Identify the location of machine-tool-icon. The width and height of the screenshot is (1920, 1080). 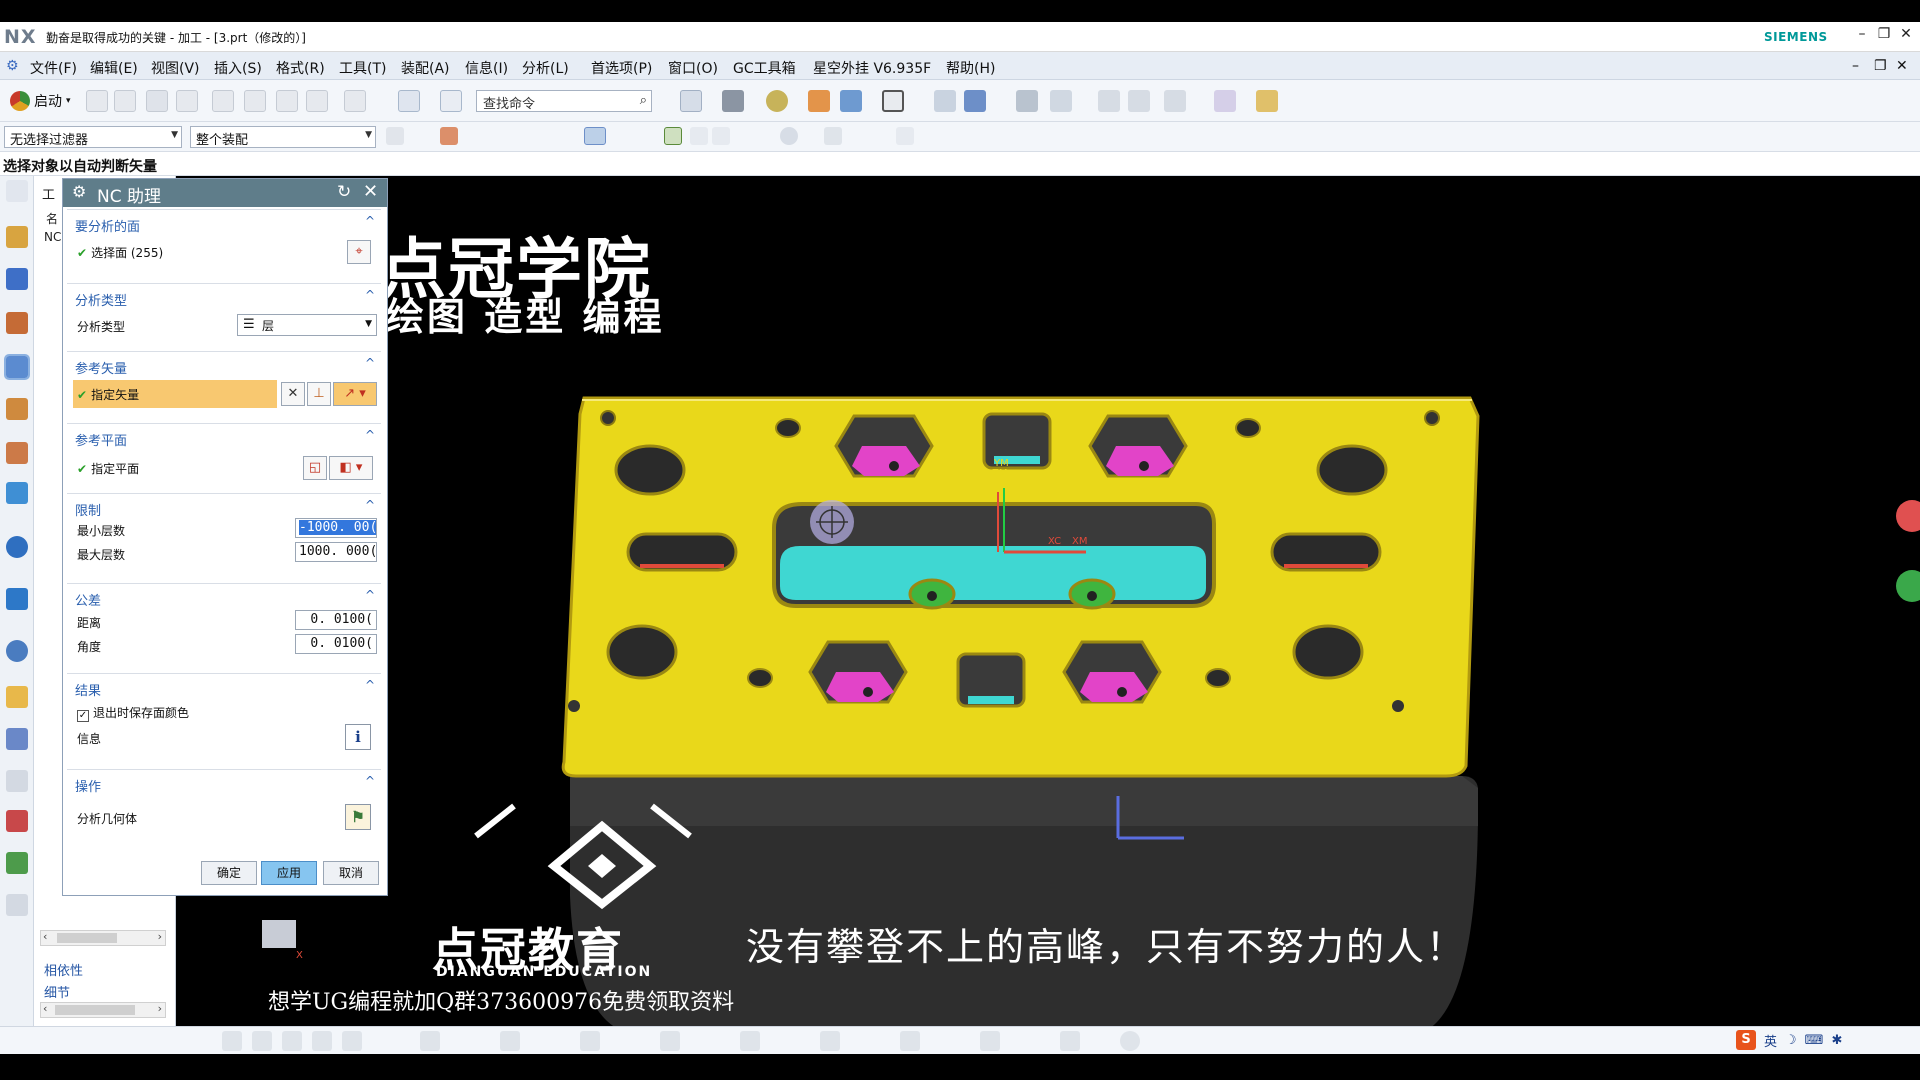
(17, 409).